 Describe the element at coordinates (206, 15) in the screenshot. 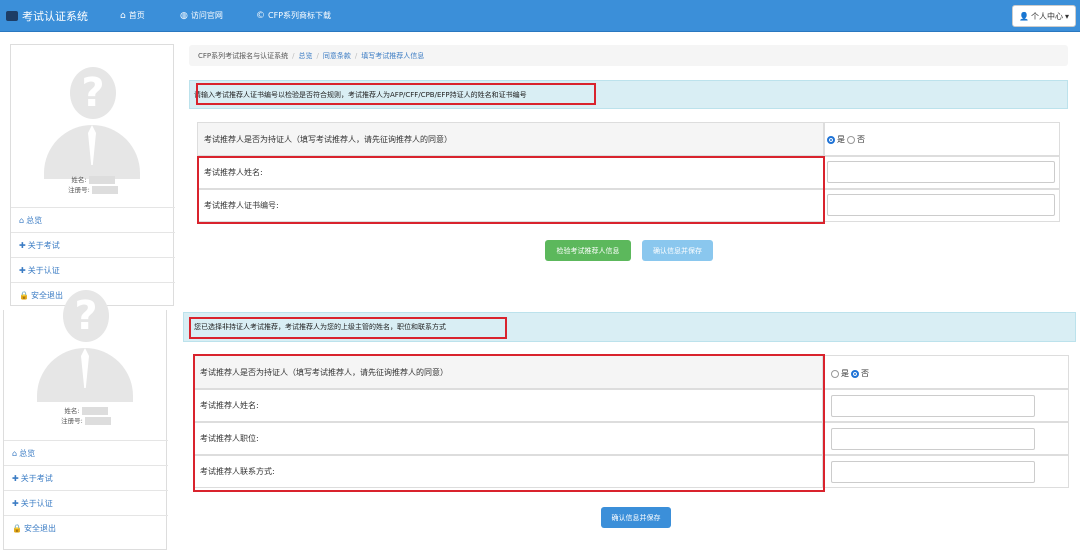

I see `nav-website-label: 访问官网` at that location.